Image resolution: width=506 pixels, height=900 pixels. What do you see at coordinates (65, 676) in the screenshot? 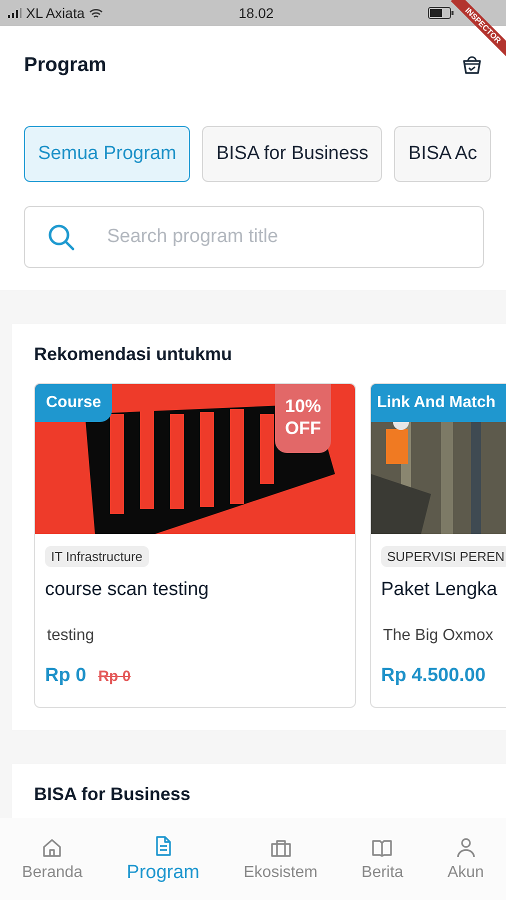
I see `price: Rp 0` at bounding box center [65, 676].